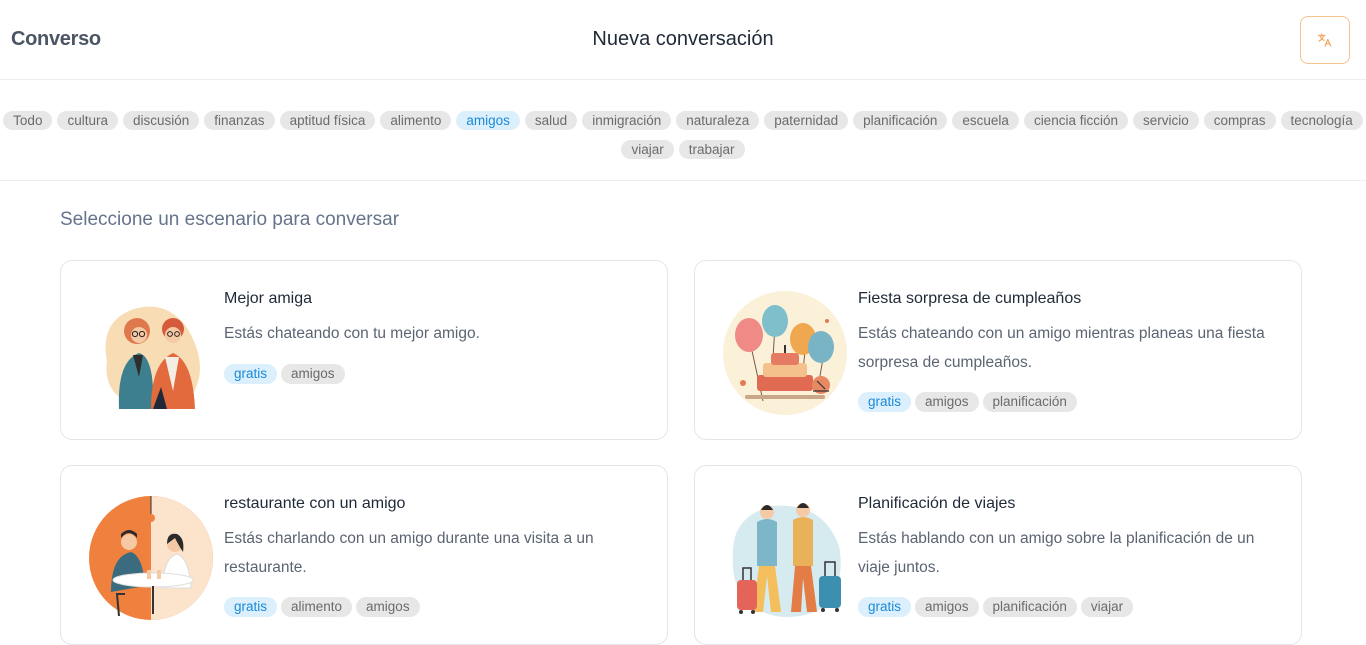 The image size is (1366, 645). Describe the element at coordinates (1107, 607) in the screenshot. I see `category-tag: viajar` at that location.